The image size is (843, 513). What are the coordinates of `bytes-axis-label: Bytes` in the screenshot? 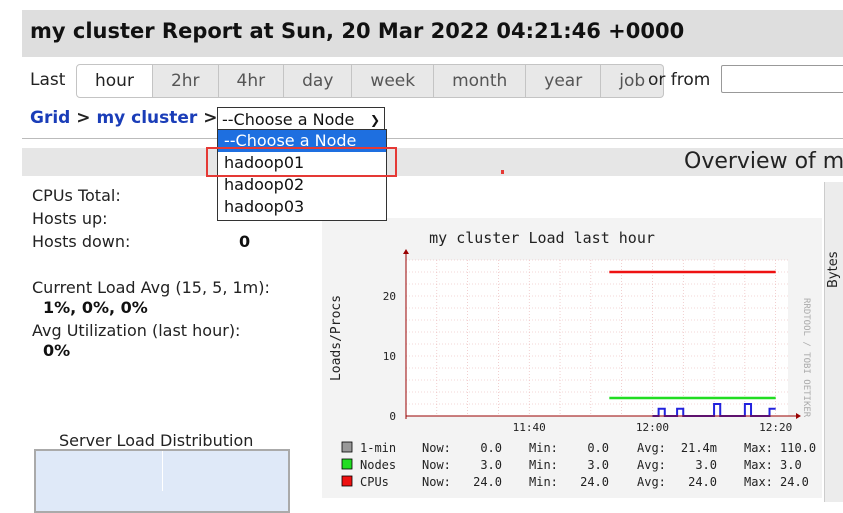 It's located at (833, 269).